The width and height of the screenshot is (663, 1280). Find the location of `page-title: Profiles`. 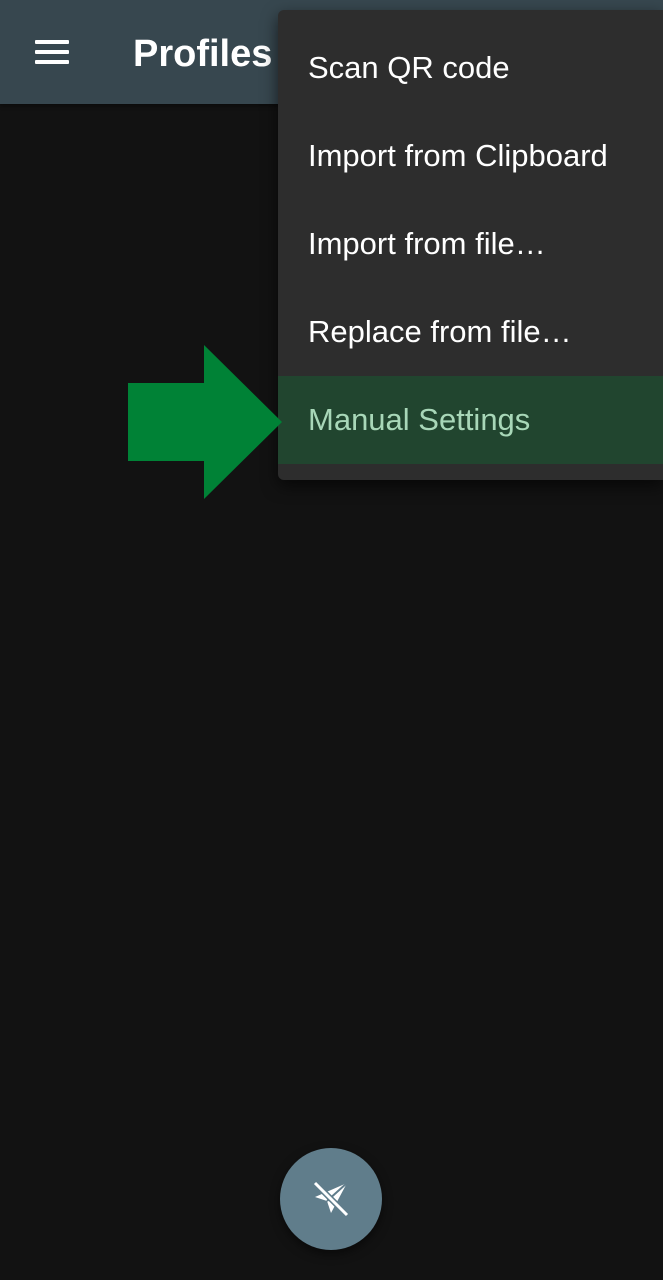

page-title: Profiles is located at coordinates (203, 54).